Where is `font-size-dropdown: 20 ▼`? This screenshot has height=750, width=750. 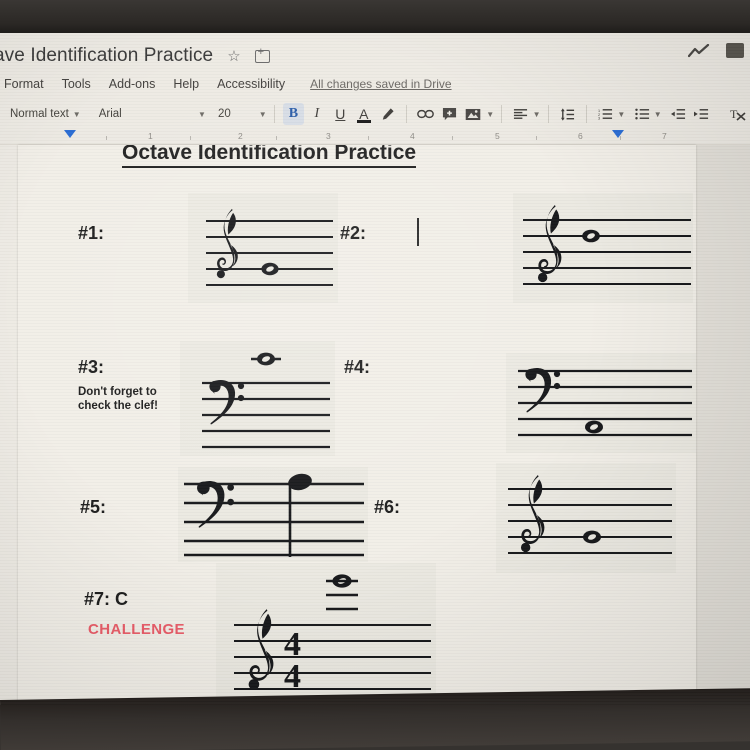 font-size-dropdown: 20 ▼ is located at coordinates (242, 114).